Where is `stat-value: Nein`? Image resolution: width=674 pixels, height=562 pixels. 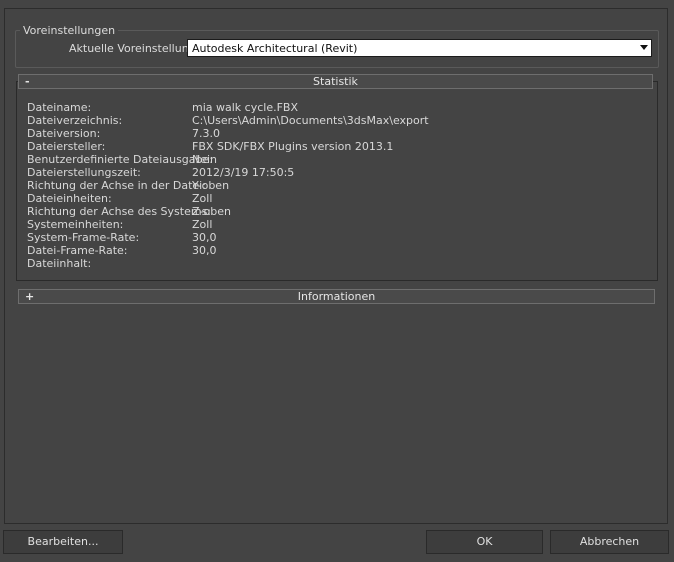
stat-value: Nein is located at coordinates (205, 159).